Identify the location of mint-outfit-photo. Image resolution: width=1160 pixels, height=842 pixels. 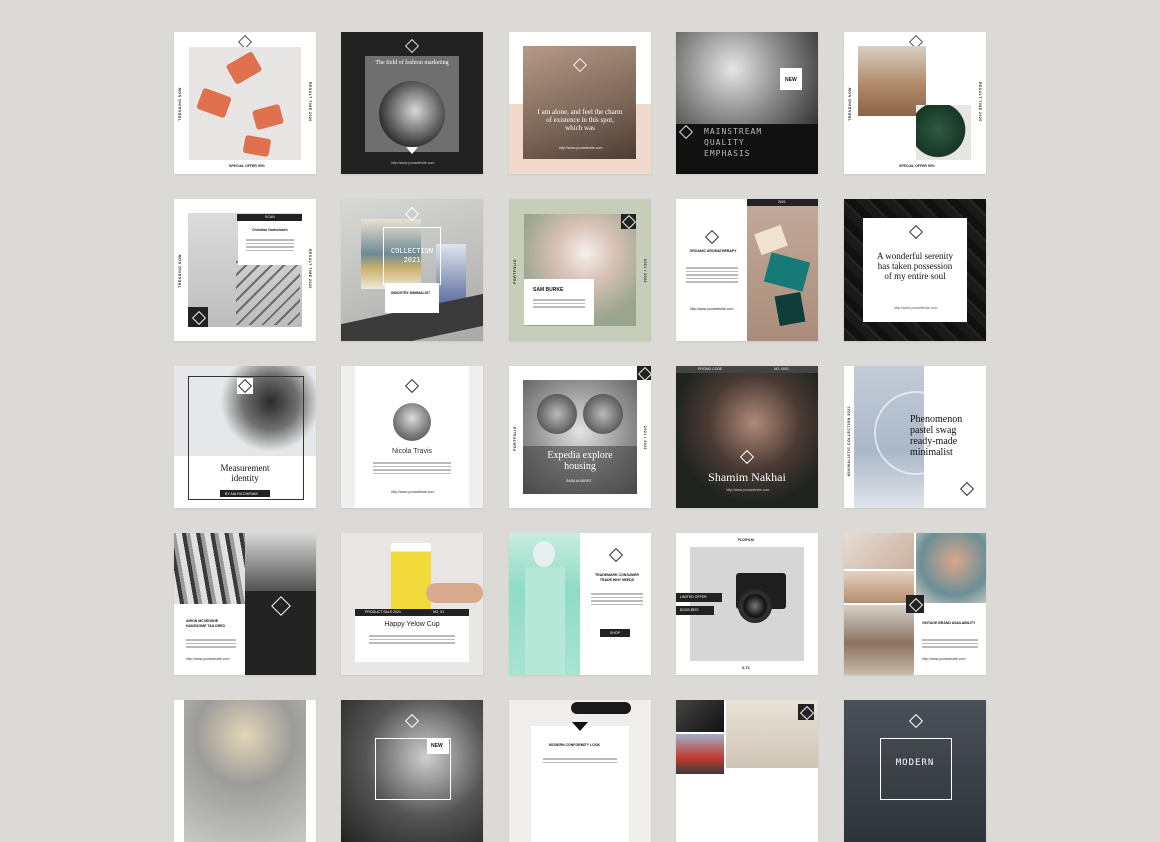
(544, 604).